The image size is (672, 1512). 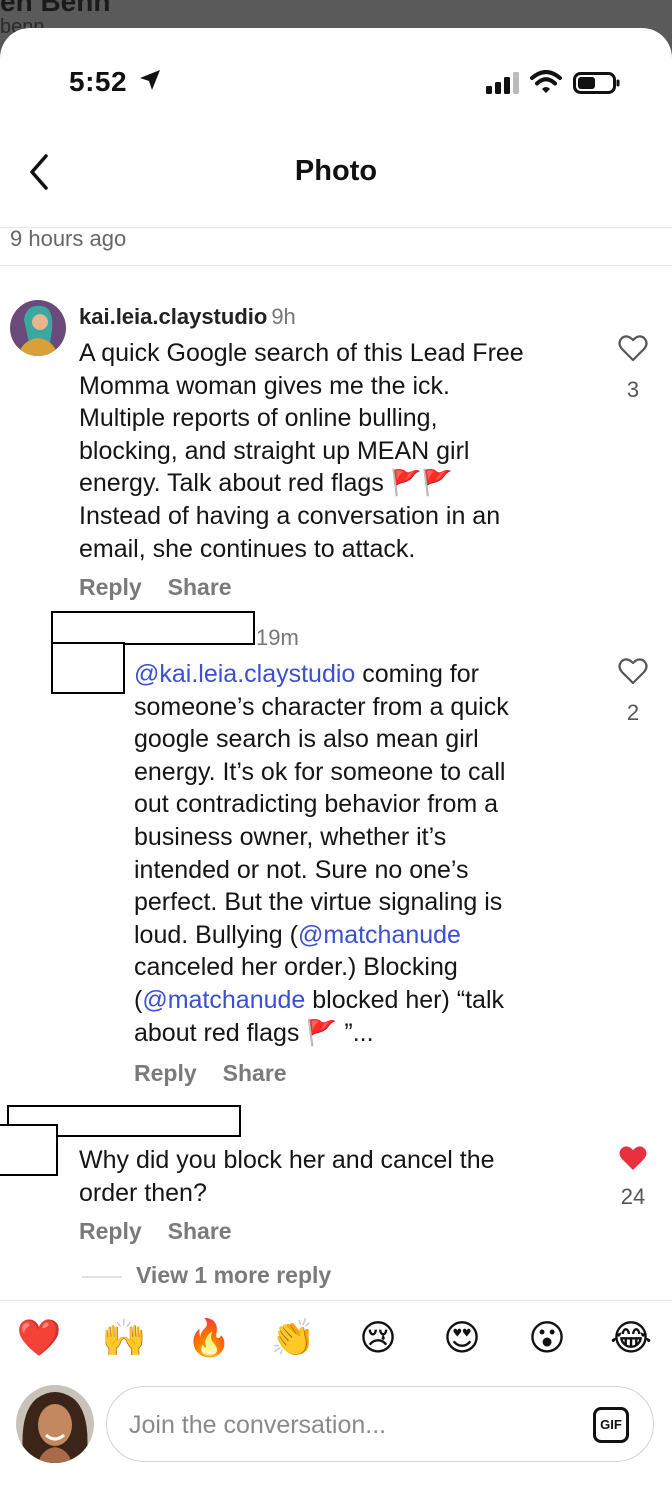 What do you see at coordinates (320, 771) in the screenshot?
I see `comment-line: energy. It’s ok for someone to call` at bounding box center [320, 771].